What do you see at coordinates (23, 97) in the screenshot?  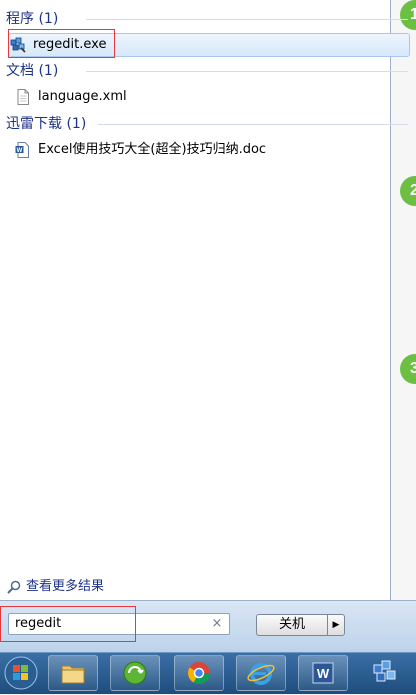 I see `document-icon` at bounding box center [23, 97].